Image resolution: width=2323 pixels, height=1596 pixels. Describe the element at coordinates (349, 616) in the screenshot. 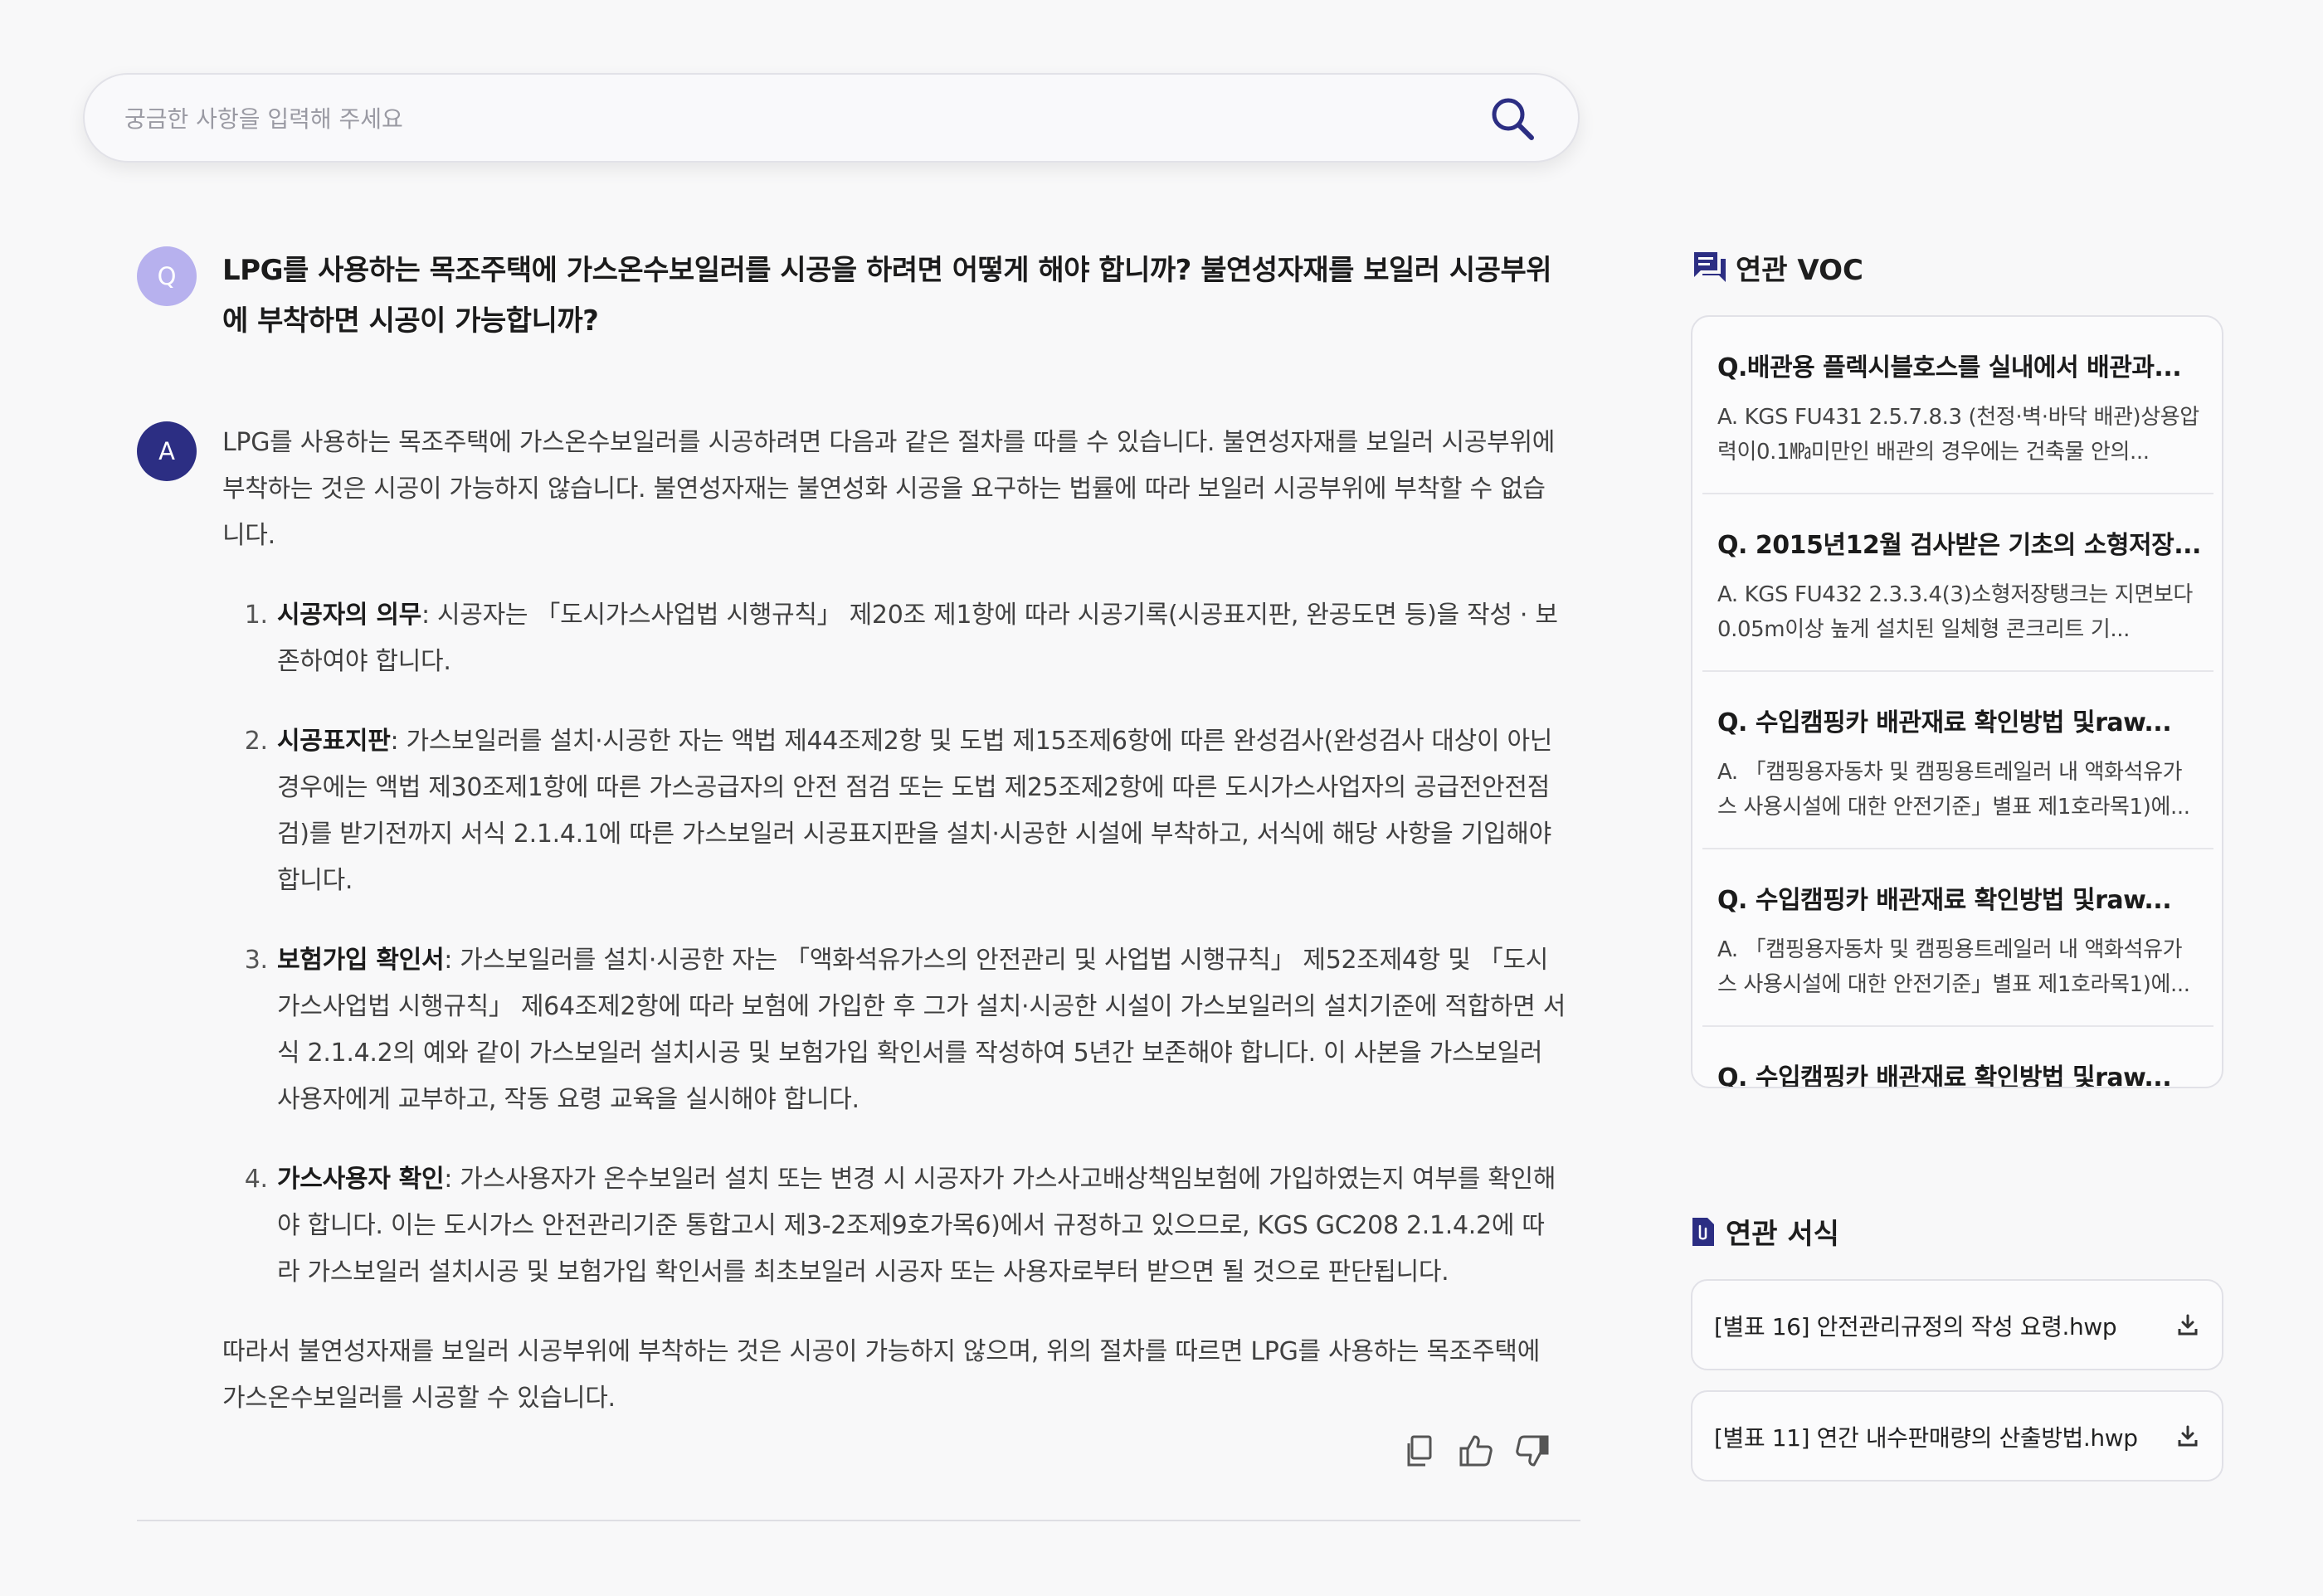

I see `step-title: 시공자의 의무` at that location.